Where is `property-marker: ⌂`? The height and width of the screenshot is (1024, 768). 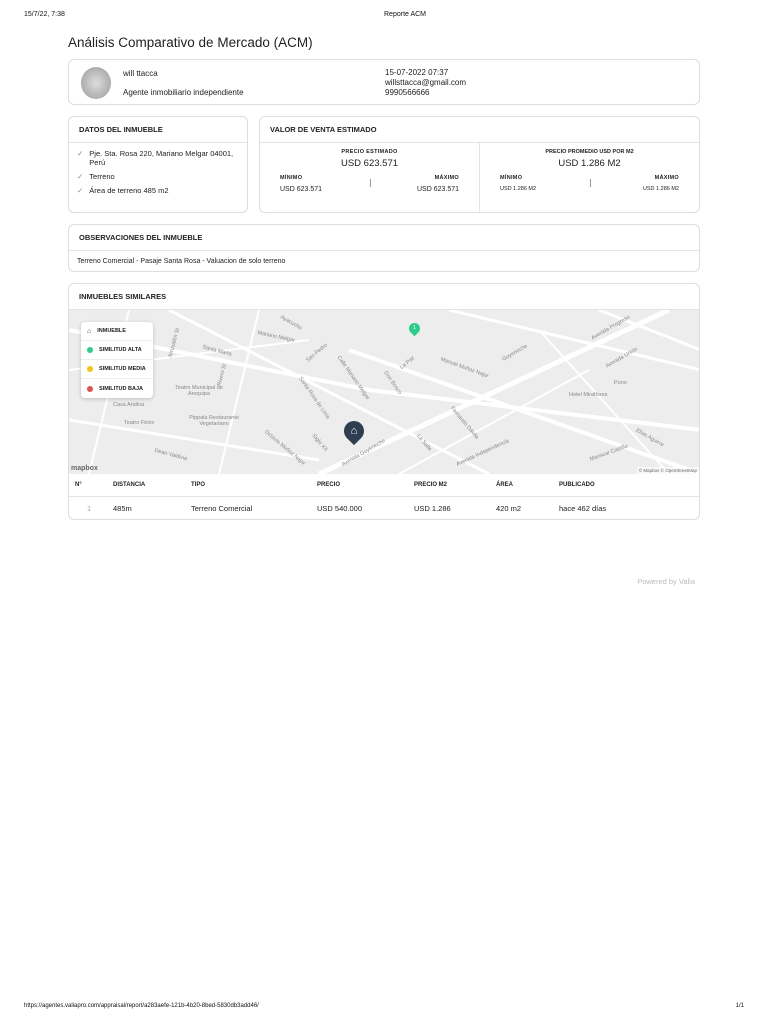
property-marker: ⌂ is located at coordinates (354, 431).